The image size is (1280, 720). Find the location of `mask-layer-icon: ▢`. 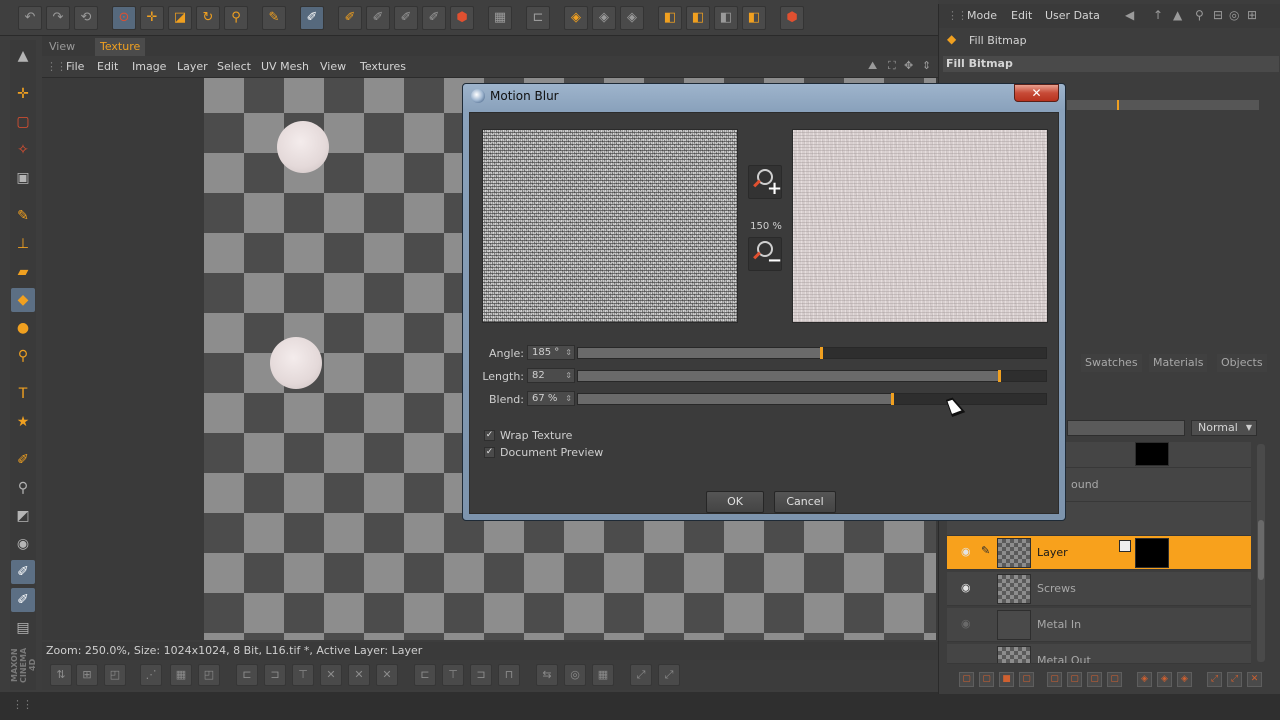

mask-layer-icon: ▢ is located at coordinates (1026, 679).